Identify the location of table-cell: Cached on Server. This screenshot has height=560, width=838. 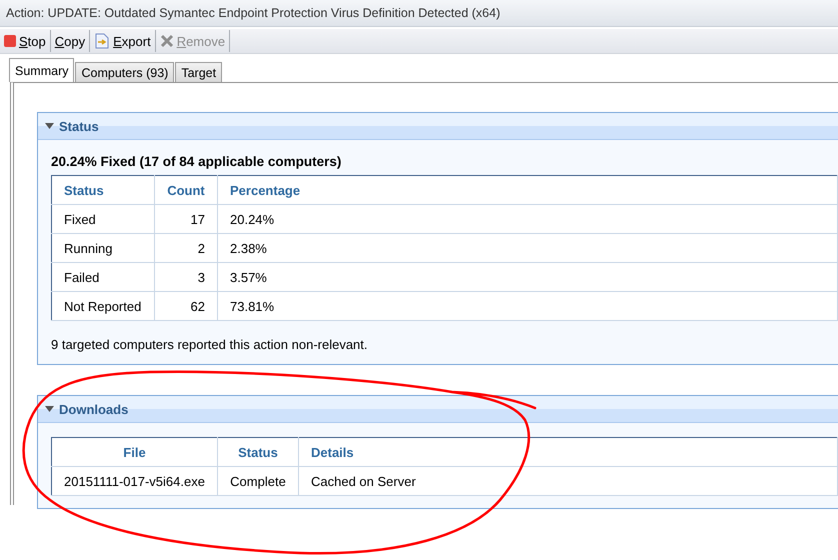
(568, 481).